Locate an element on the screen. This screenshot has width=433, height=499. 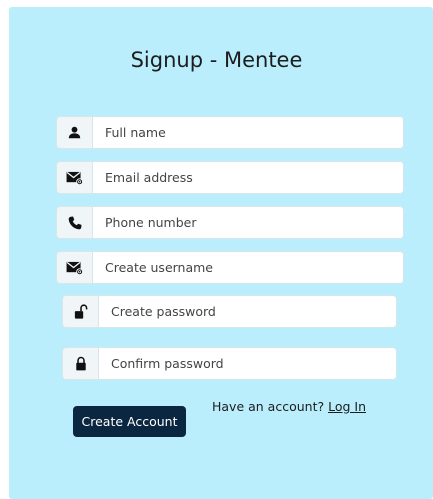
user-icon is located at coordinates (74, 132).